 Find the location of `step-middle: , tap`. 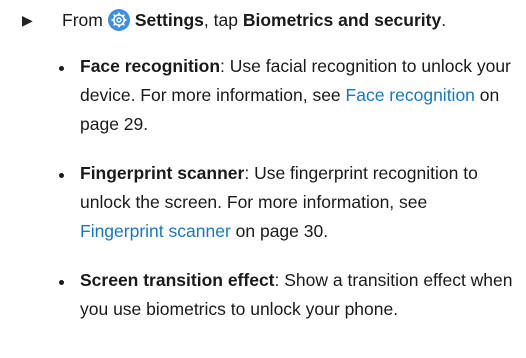

step-middle: , tap is located at coordinates (220, 20).